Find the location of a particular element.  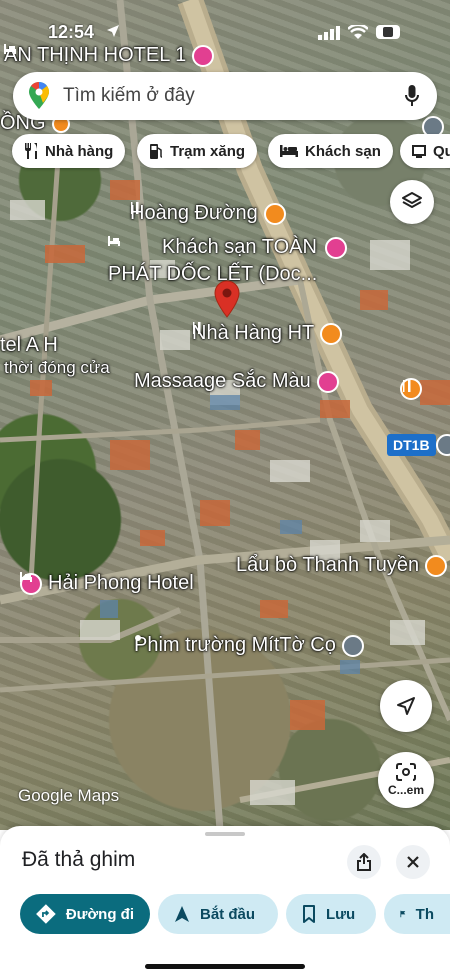

poi-tel-a-h: tel A H is located at coordinates (29, 345).